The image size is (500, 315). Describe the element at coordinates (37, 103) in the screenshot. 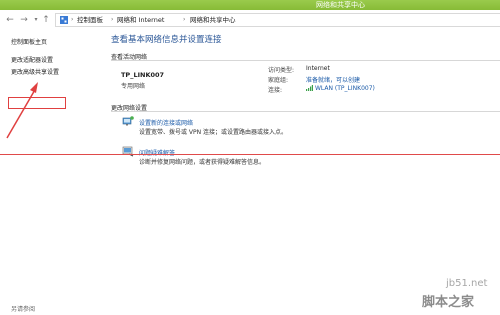

I see `annotation-highlight-box` at that location.